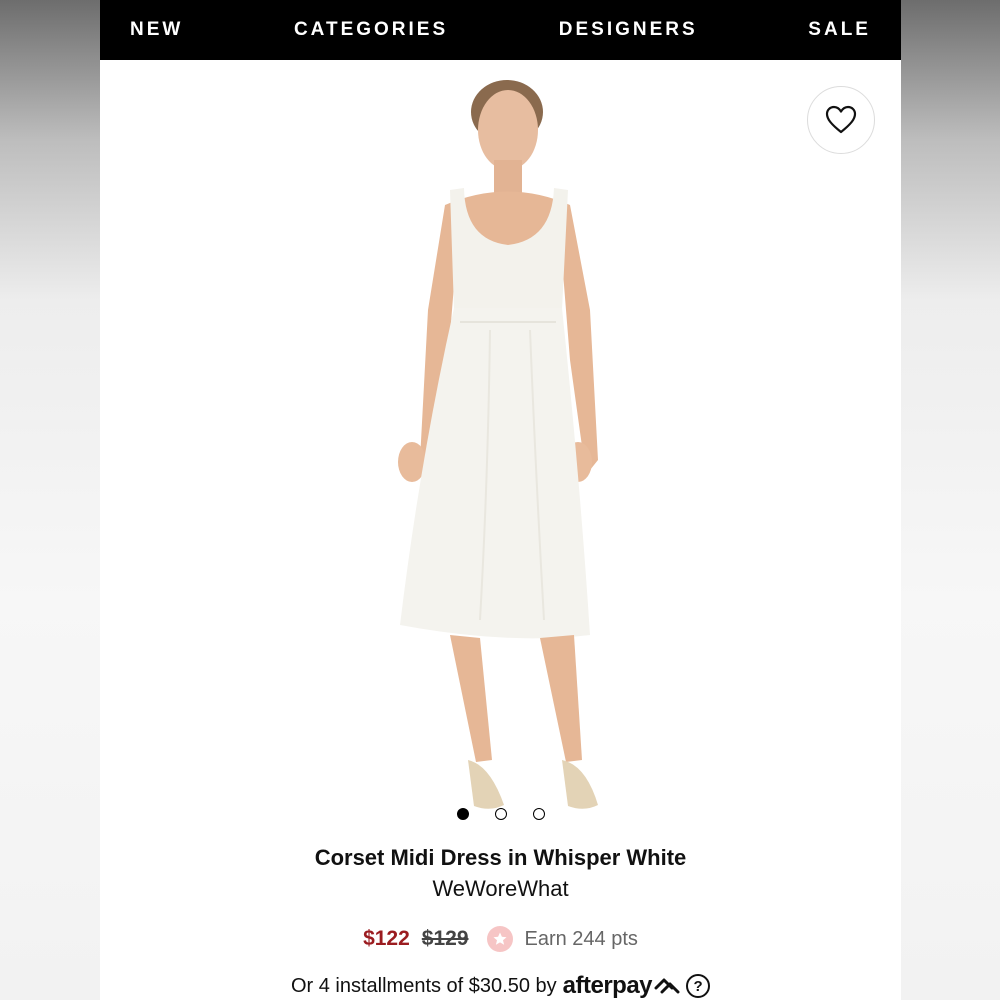  What do you see at coordinates (607, 985) in the screenshot?
I see `afterpay-label: afterpay` at bounding box center [607, 985].